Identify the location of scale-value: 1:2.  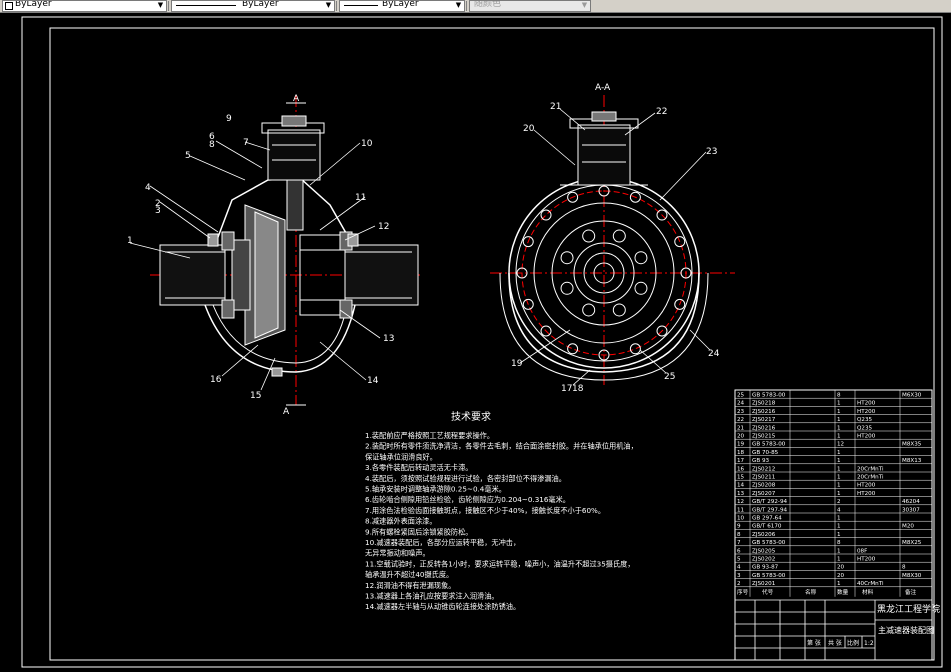
(869, 643).